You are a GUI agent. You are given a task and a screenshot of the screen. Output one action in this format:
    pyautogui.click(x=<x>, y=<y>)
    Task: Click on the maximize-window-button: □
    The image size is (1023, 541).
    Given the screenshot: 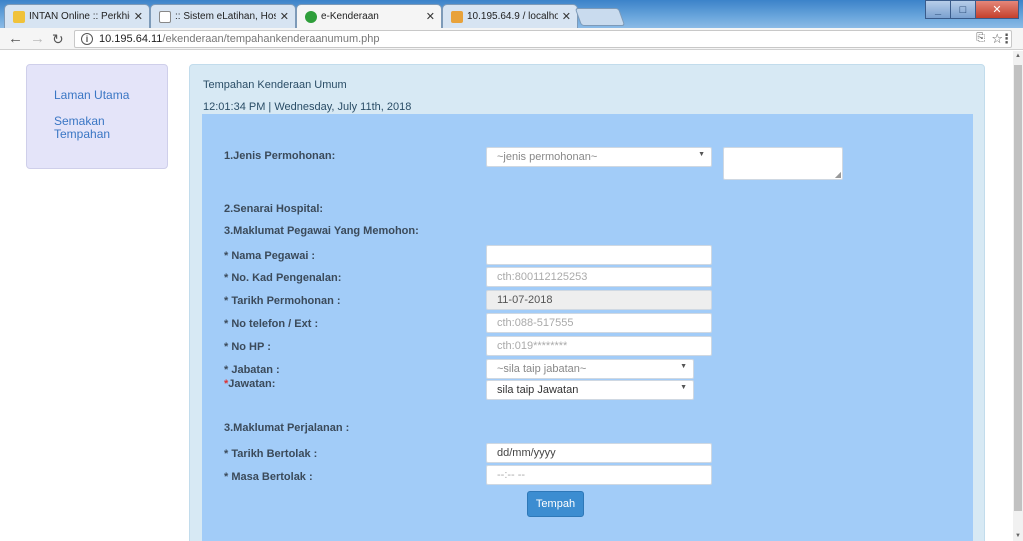 What is the action you would take?
    pyautogui.click(x=963, y=9)
    